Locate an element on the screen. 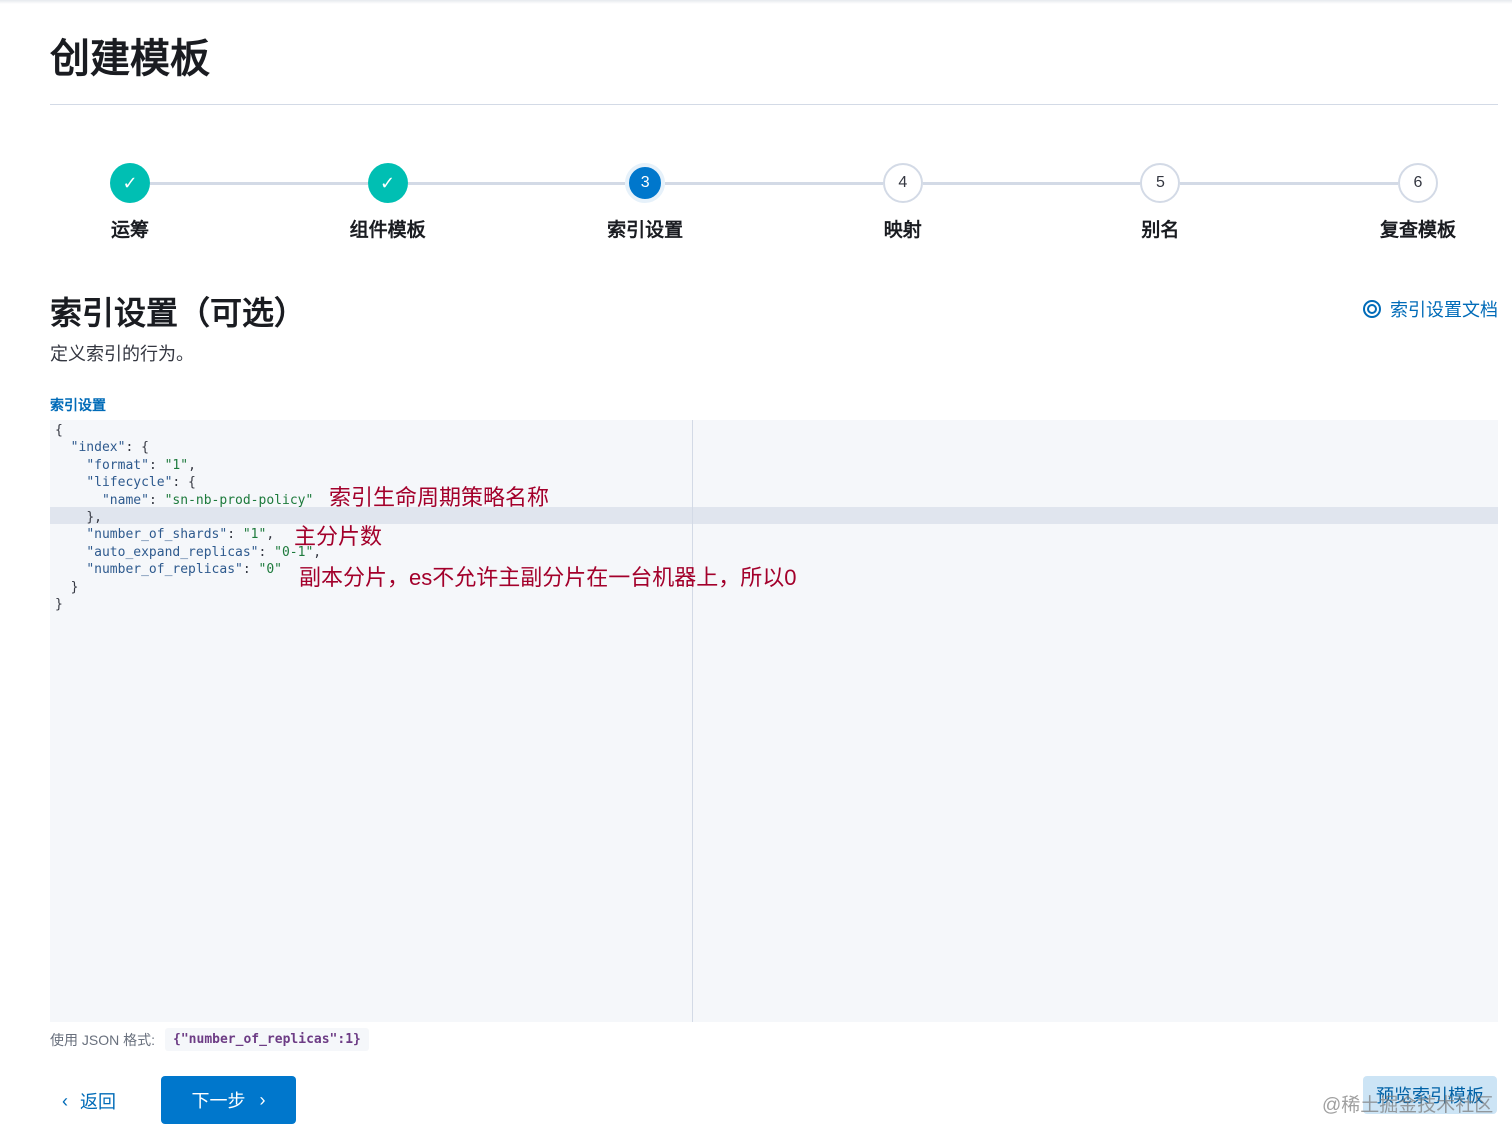 This screenshot has width=1512, height=1142. code-line: "lifecycle": { is located at coordinates (188, 482).